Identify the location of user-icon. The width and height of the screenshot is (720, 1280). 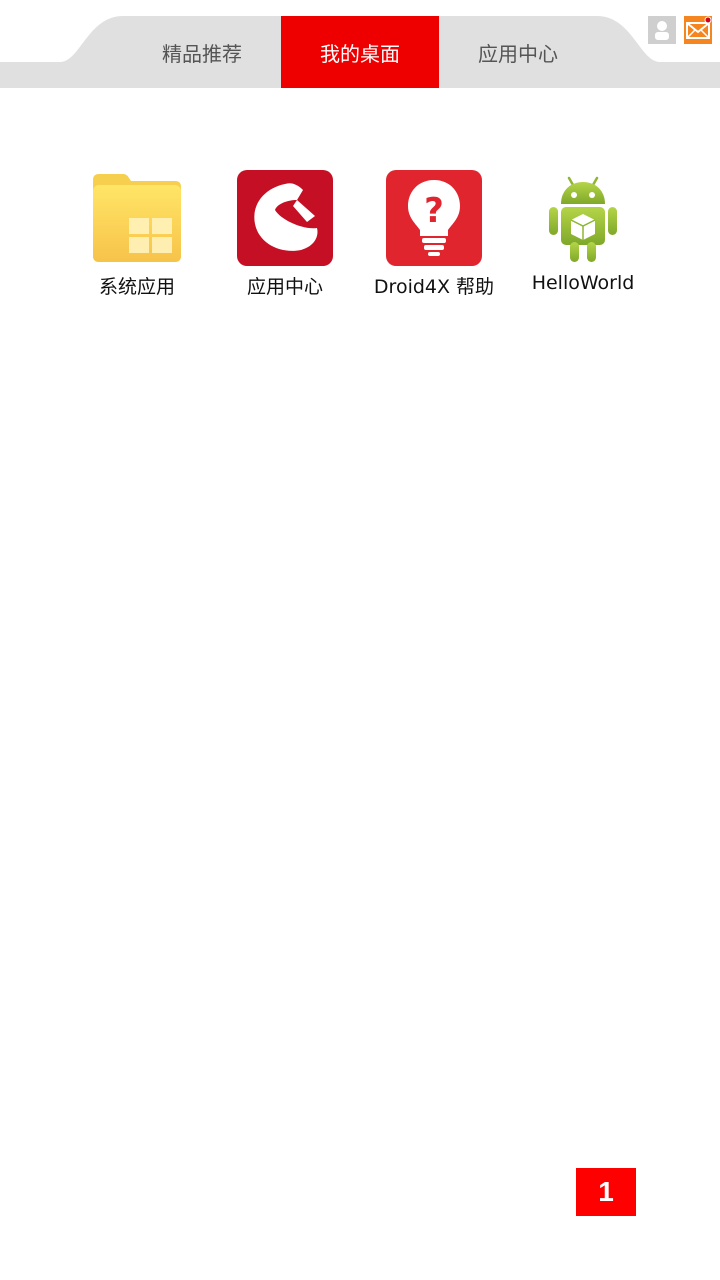
(662, 30).